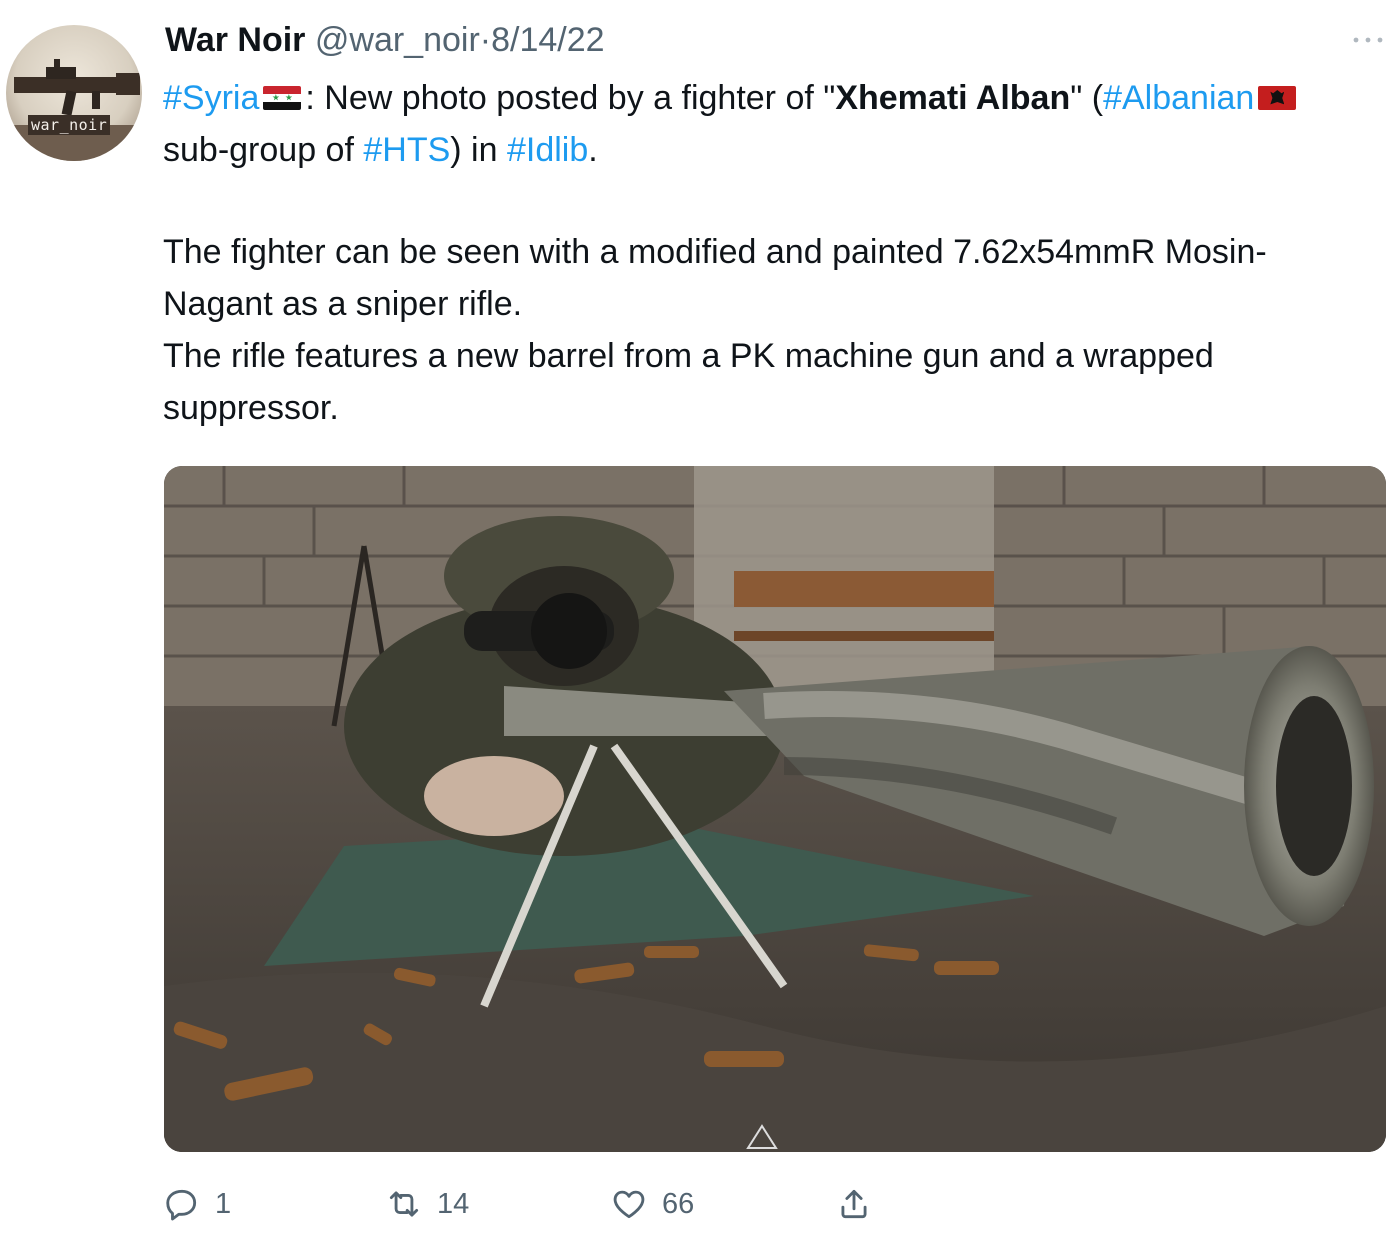 Image resolution: width=1400 pixels, height=1237 pixels. I want to click on action-bar: 1 14 66, so click(543, 1205).